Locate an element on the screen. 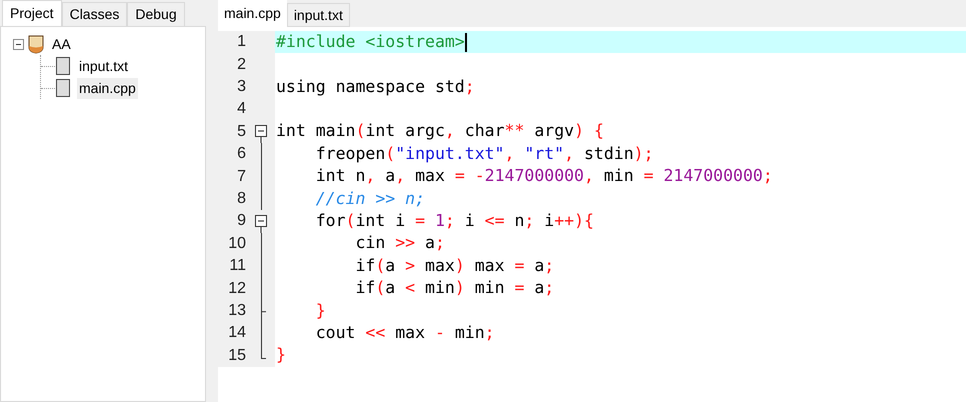 Image resolution: width=966 pixels, height=402 pixels. sidebar-tab: Project is located at coordinates (32, 13).